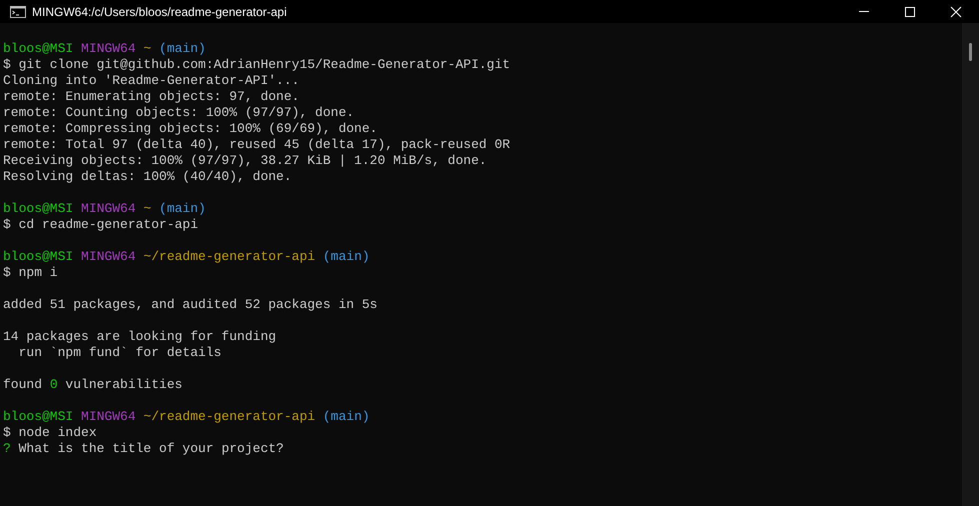 The height and width of the screenshot is (506, 979). I want to click on terminal-text: Receiving objects: 100% (97/97), 38.27 KiB | 1.20 MiB/s, done., so click(245, 160).